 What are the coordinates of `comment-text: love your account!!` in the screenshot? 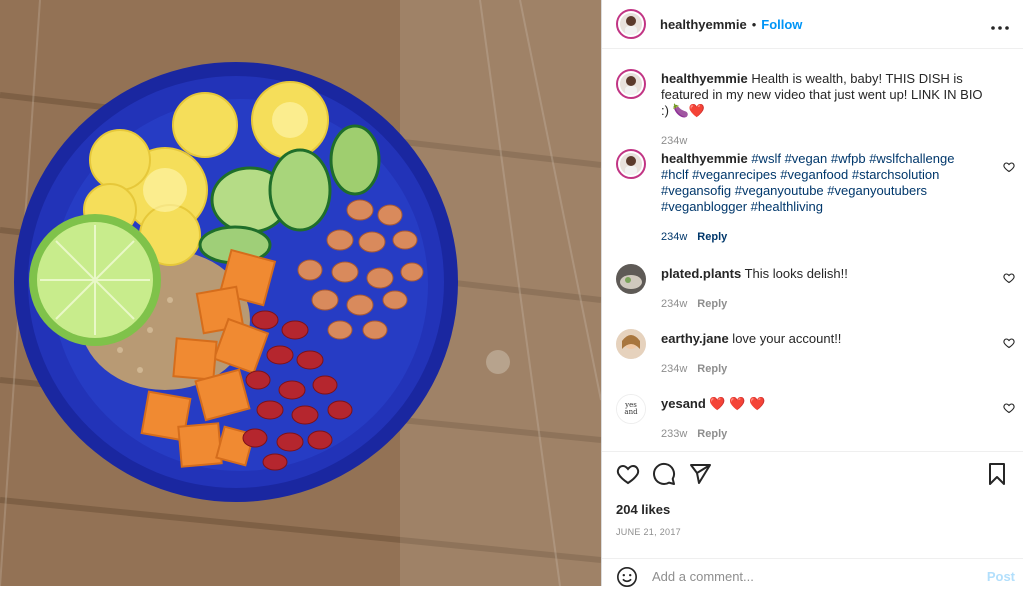 It's located at (785, 338).